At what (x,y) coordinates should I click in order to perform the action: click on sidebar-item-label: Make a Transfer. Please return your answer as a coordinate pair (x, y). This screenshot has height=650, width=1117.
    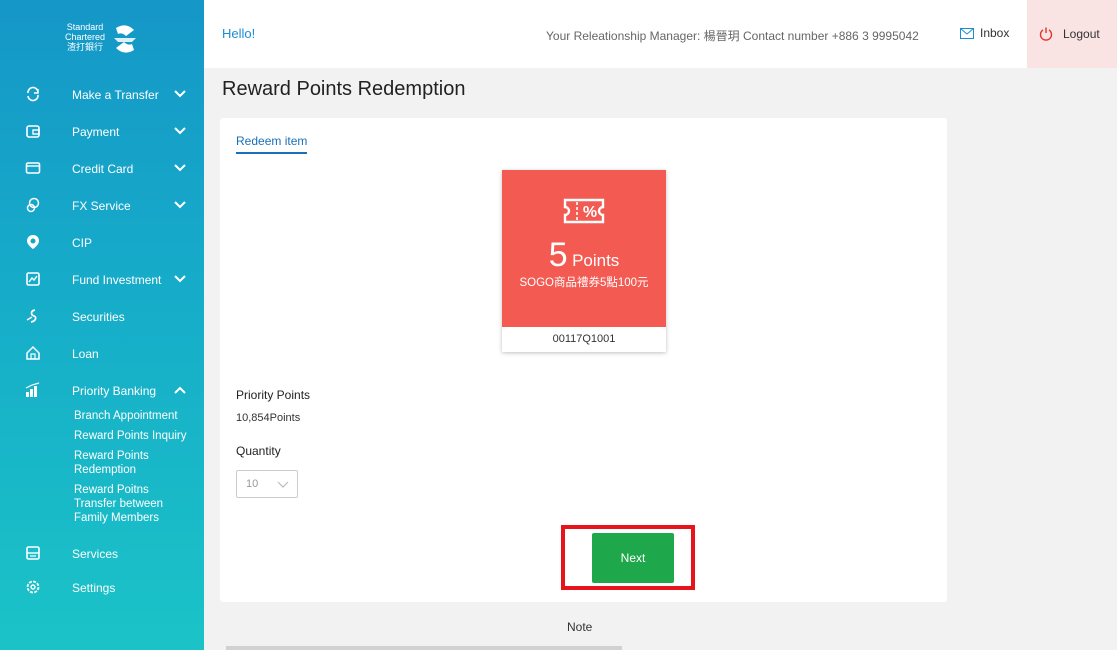
    Looking at the image, I should click on (115, 95).